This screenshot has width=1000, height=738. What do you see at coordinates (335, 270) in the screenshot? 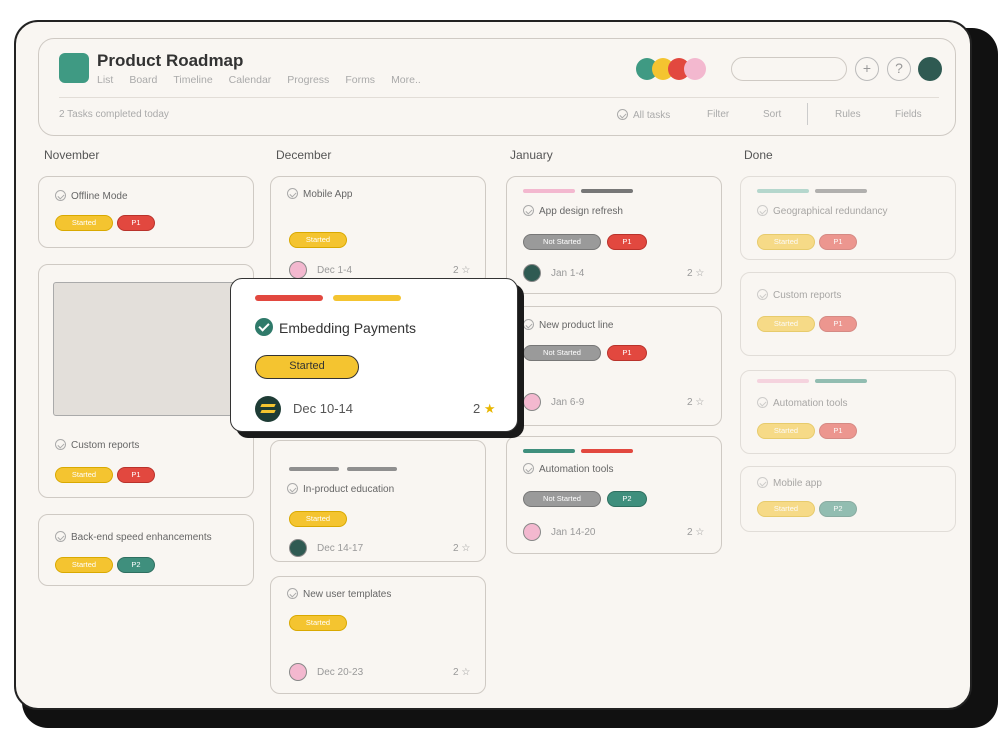
I see `due-date: Dec 1-4` at bounding box center [335, 270].